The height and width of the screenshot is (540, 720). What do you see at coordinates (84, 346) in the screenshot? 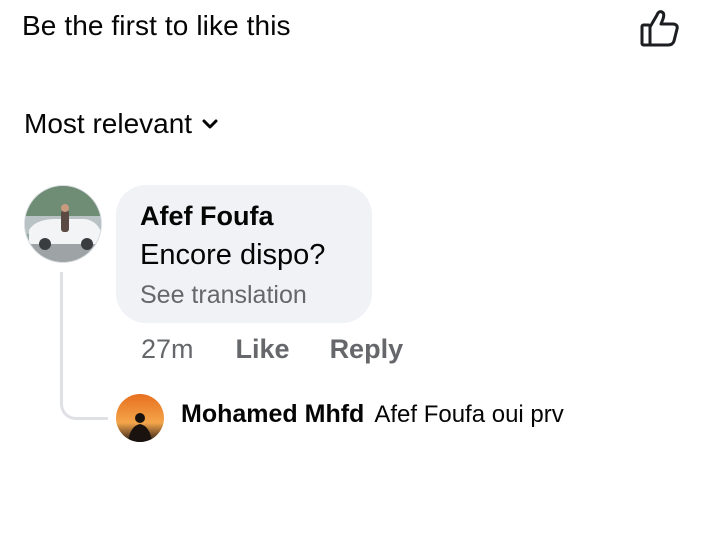
I see `thread-connector` at bounding box center [84, 346].